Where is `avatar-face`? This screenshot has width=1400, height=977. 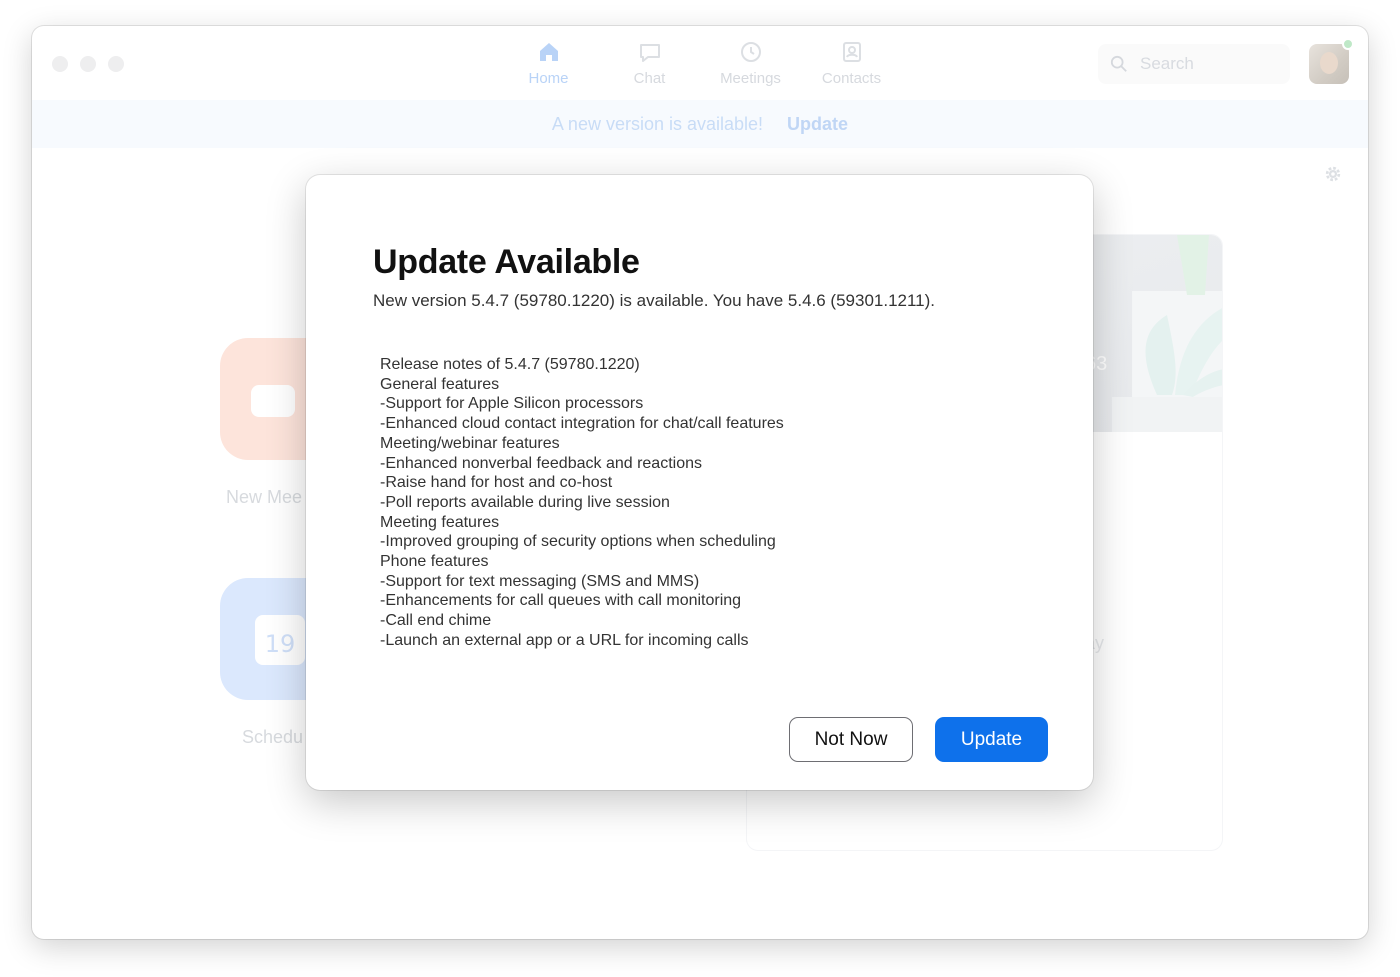
avatar-face is located at coordinates (1329, 63).